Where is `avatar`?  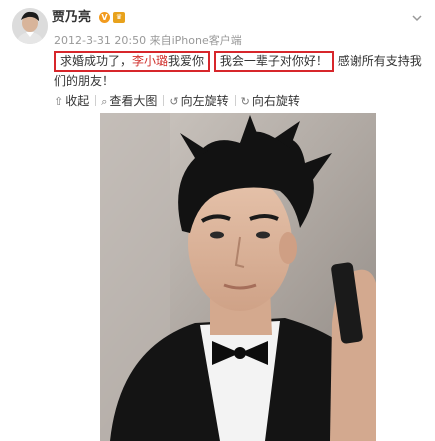
avatar is located at coordinates (30, 26).